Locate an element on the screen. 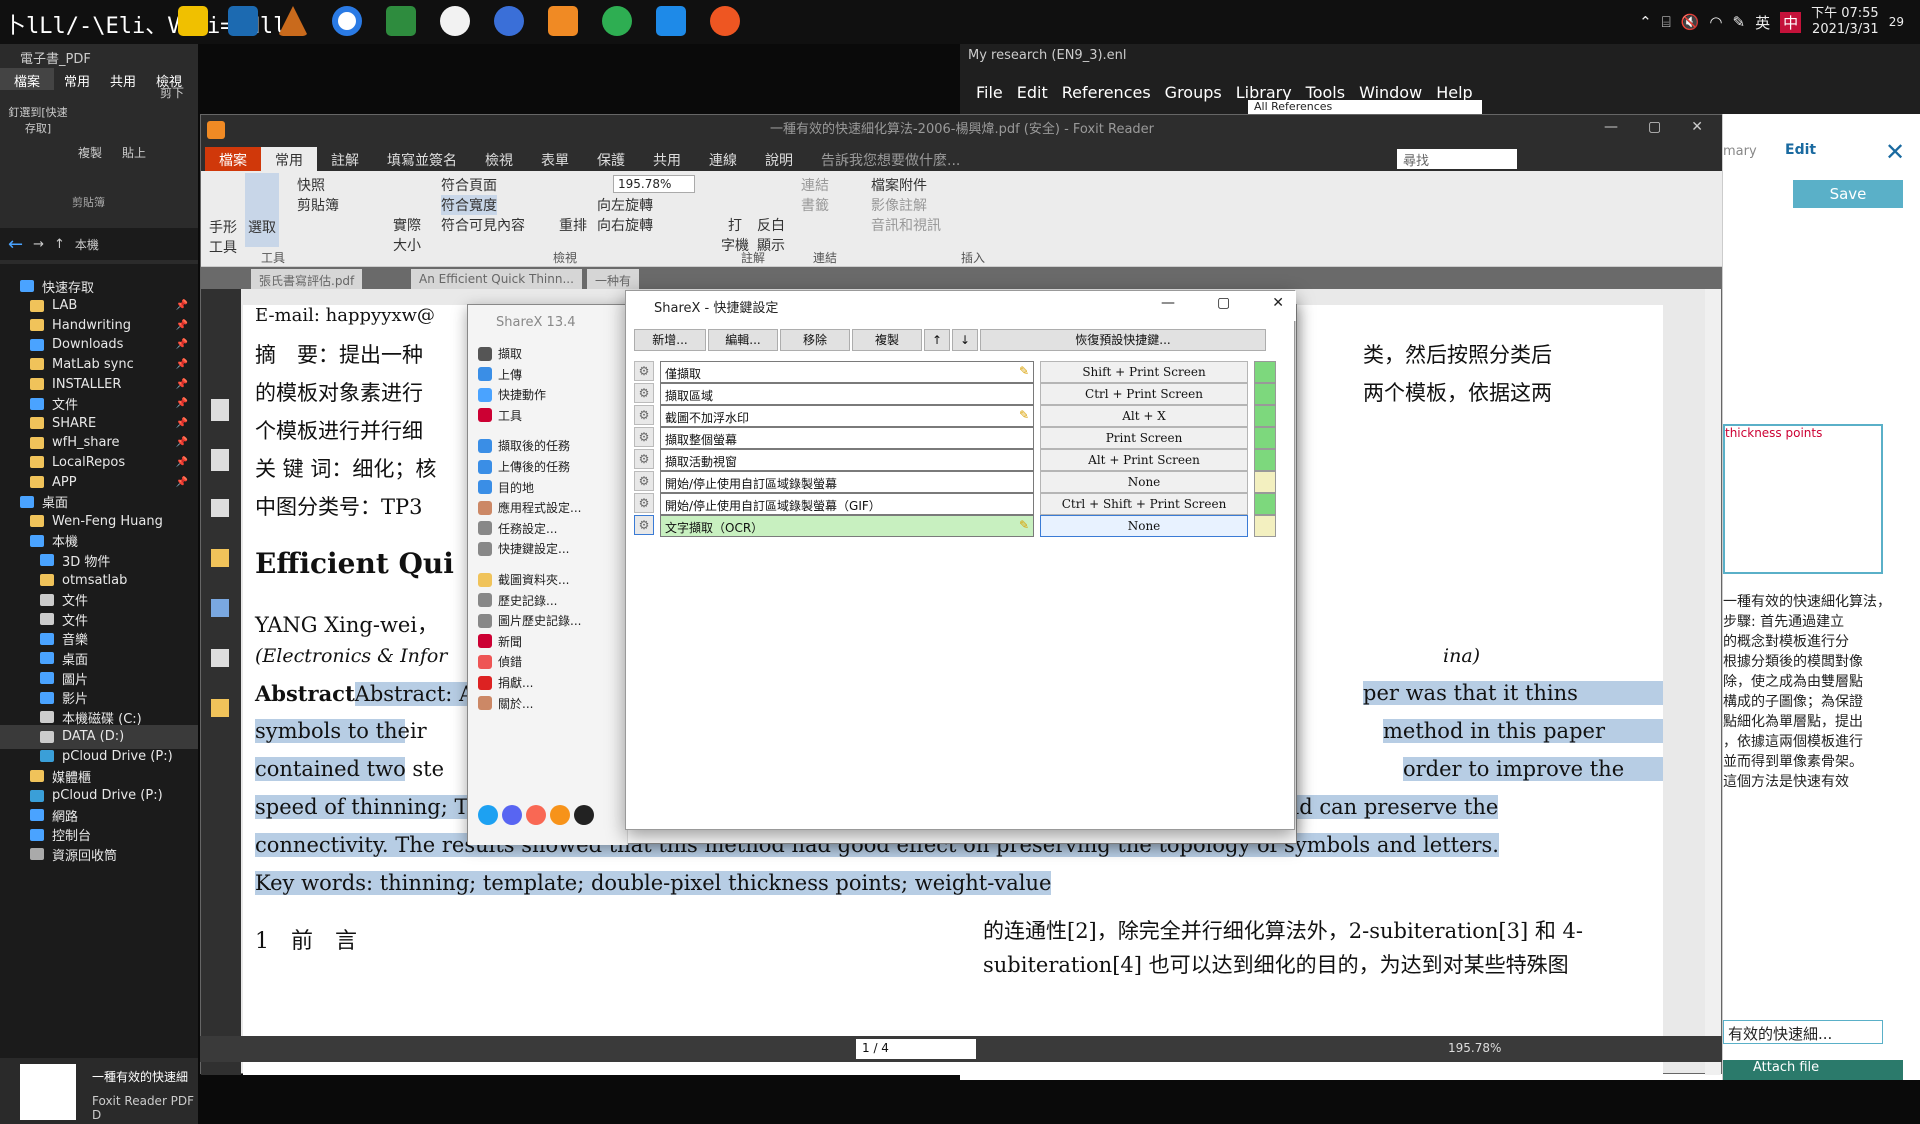 The height and width of the screenshot is (1124, 1920). paste-button: 貼上 is located at coordinates (134, 152).